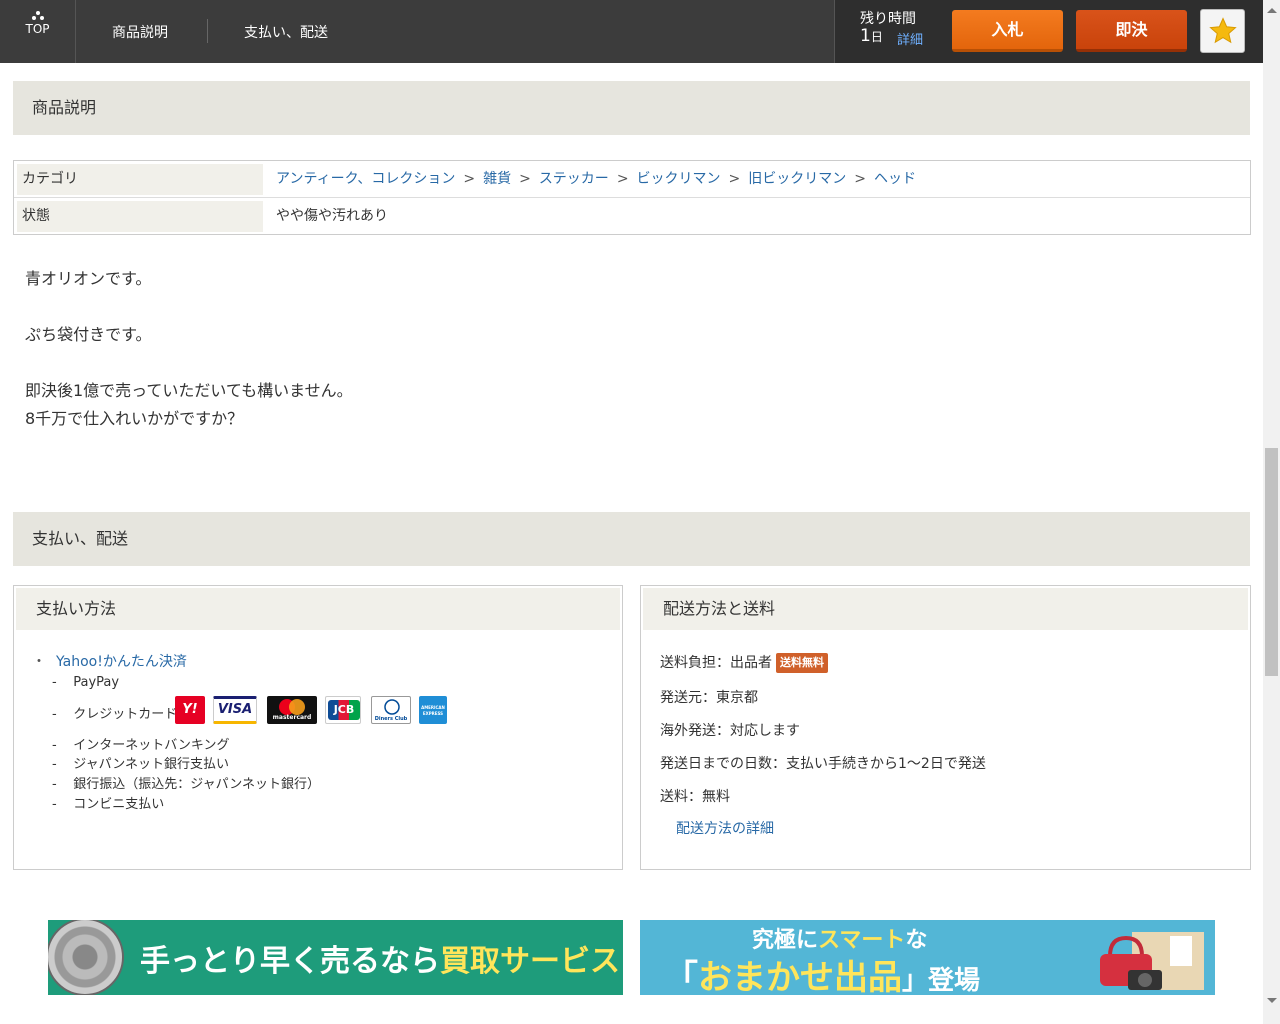 This screenshot has width=1280, height=1024. I want to click on shipping-fee: 送料：無料, so click(695, 797).